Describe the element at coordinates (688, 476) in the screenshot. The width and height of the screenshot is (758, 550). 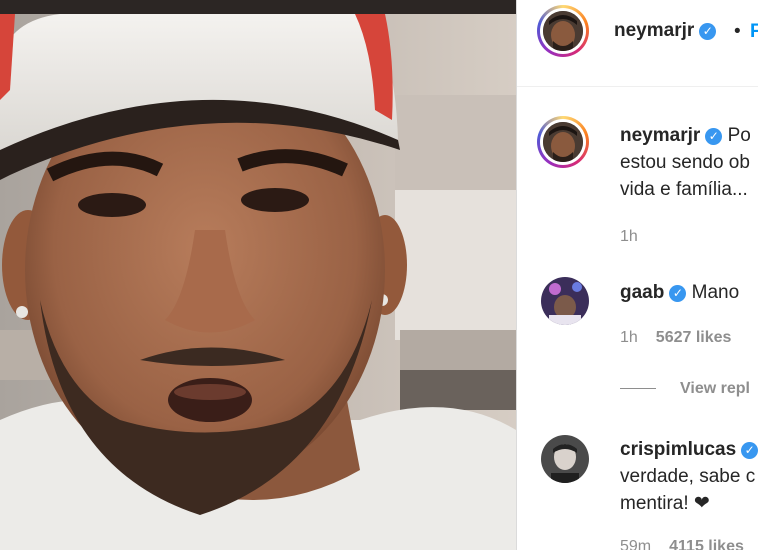
I see `comment-line-2: verdade, sabe c` at that location.